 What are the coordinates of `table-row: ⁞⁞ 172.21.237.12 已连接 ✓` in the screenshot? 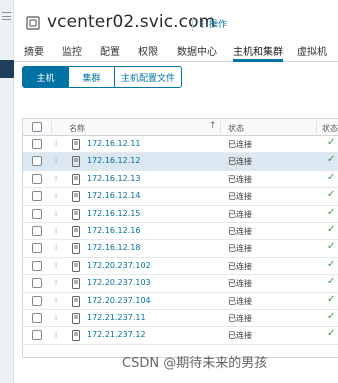 It's located at (180, 336).